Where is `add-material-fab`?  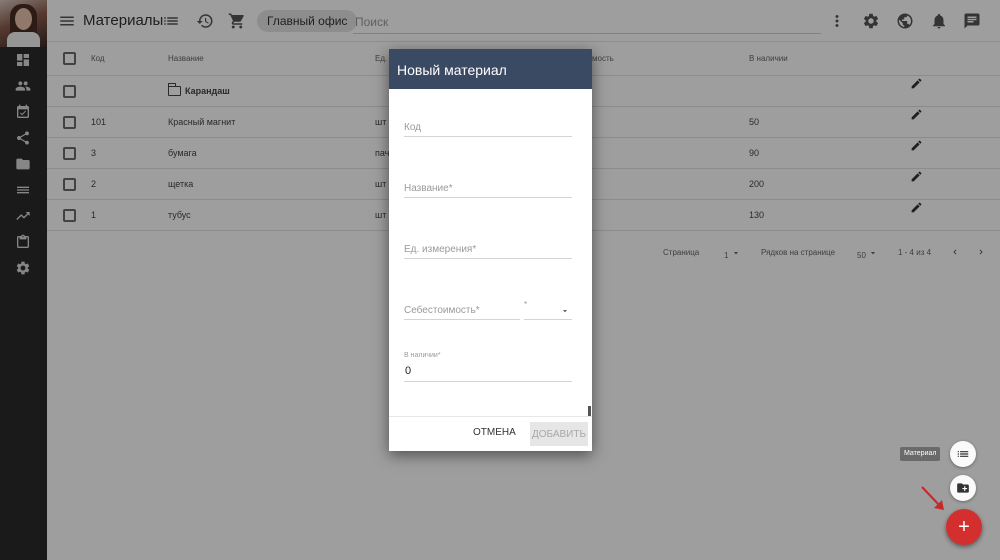 add-material-fab is located at coordinates (963, 454).